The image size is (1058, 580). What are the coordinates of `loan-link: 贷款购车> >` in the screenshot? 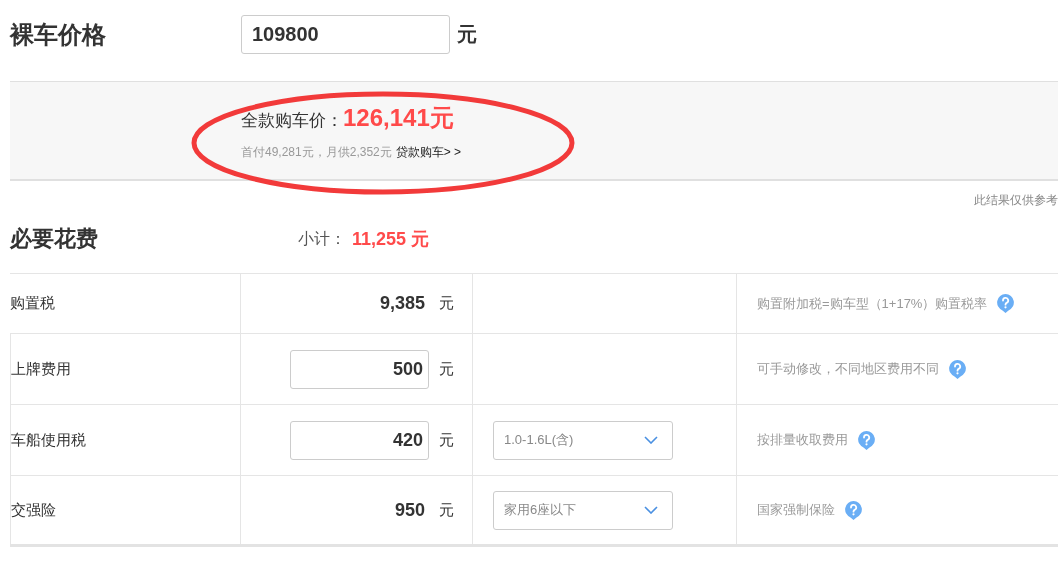 It's located at (428, 152).